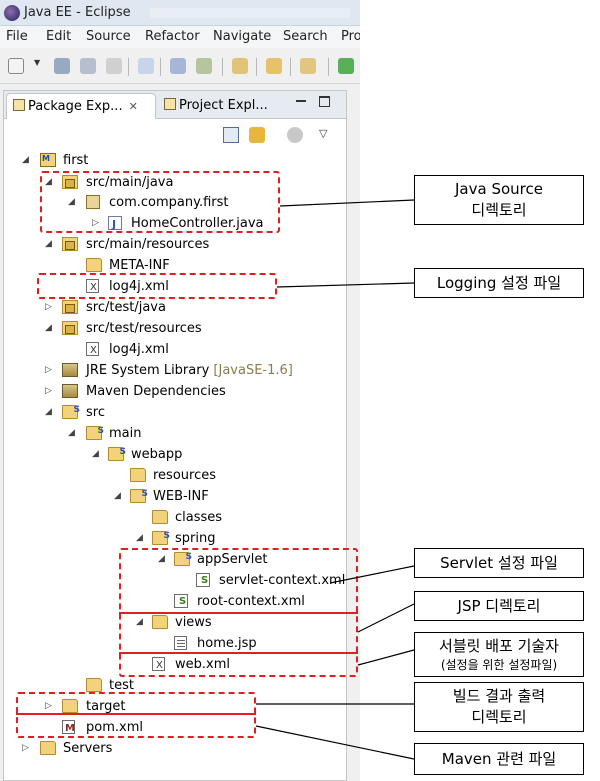  What do you see at coordinates (327, 135) in the screenshot?
I see `view-menu-icon: ▽` at bounding box center [327, 135].